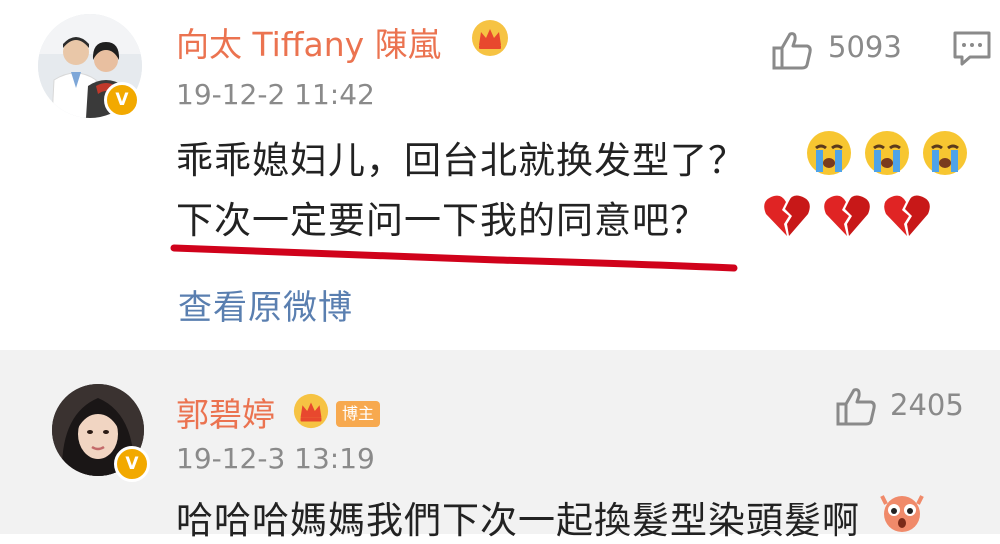 This screenshot has width=1000, height=544. Describe the element at coordinates (972, 49) in the screenshot. I see `comment-icon` at that location.